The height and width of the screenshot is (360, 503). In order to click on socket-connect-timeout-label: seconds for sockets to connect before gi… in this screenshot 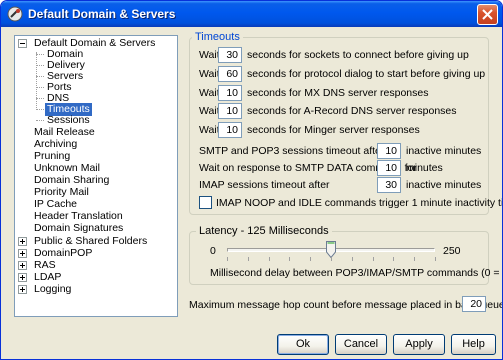, I will do `click(358, 55)`.